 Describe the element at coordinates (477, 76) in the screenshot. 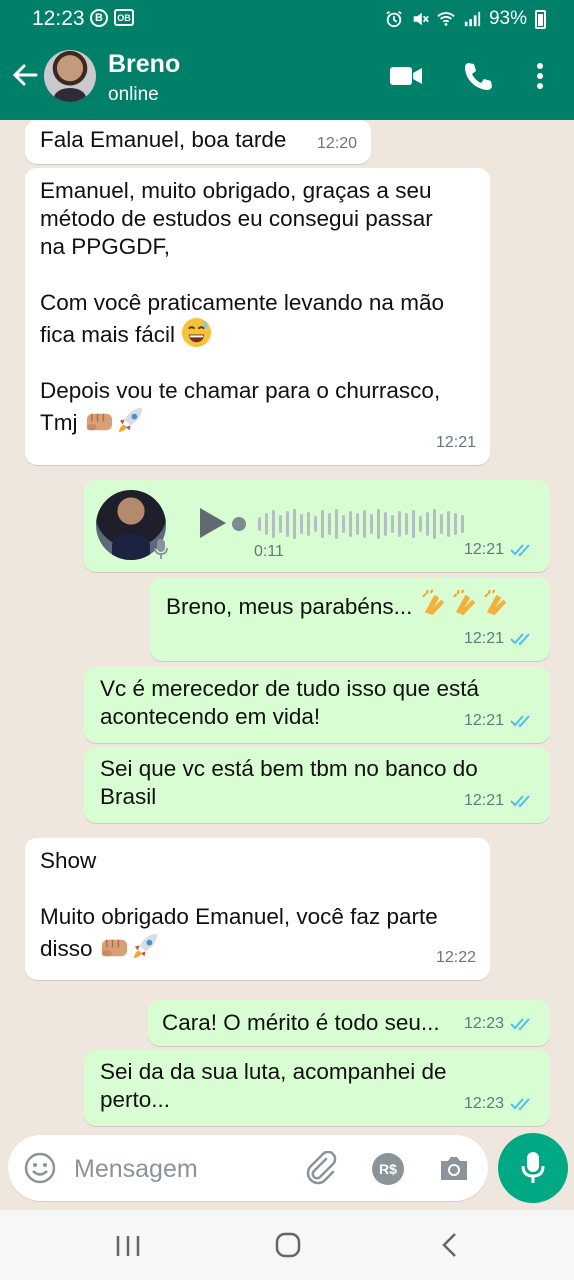

I see `phone-icon` at that location.